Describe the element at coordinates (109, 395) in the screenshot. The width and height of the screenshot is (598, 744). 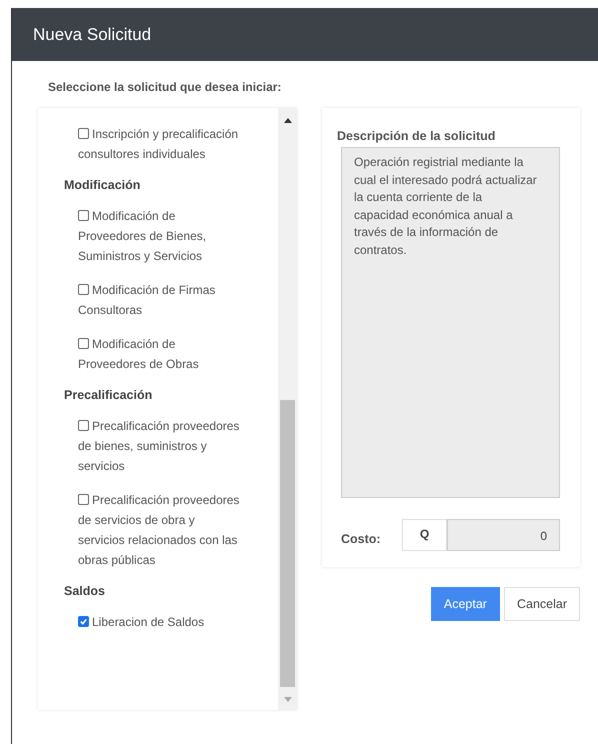
I see `group-heading: Precalificación` at that location.